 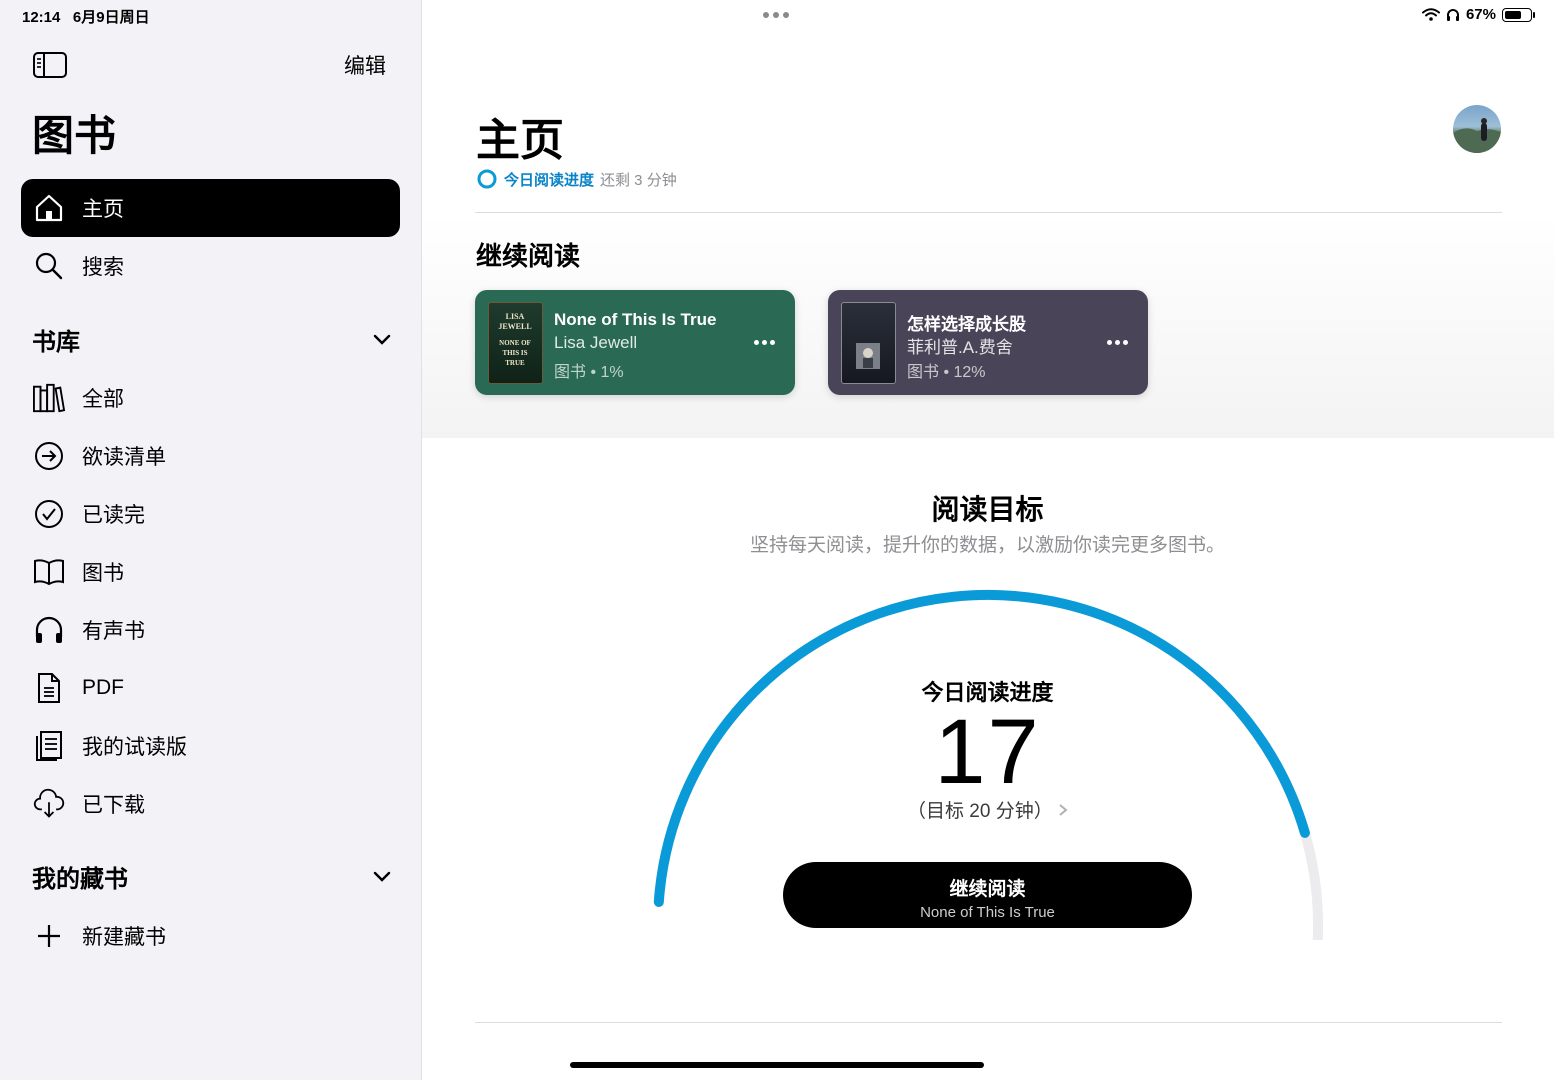 I want to click on library-header-label: 书库, so click(x=56, y=342).